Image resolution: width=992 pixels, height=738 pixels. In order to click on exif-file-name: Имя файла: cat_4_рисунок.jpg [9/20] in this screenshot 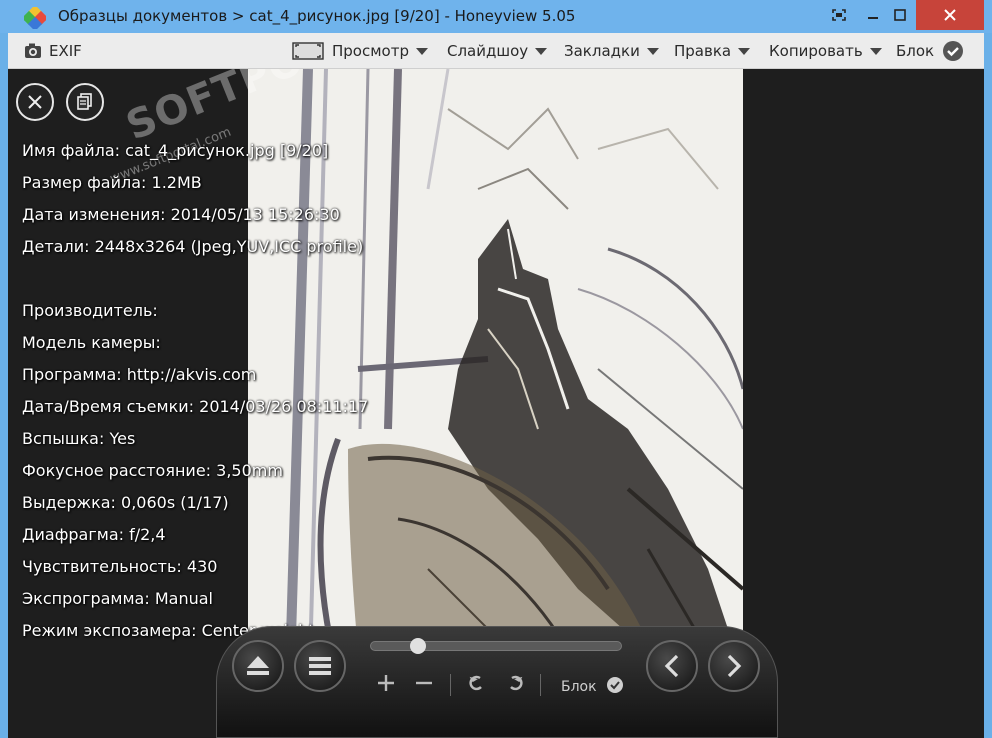, I will do `click(175, 150)`.